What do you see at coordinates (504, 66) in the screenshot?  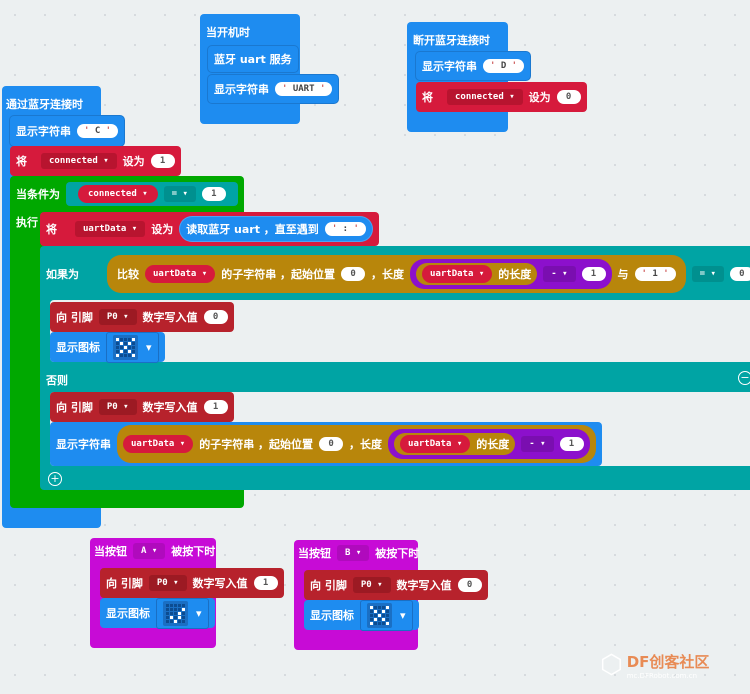 I see `string-input: D` at bounding box center [504, 66].